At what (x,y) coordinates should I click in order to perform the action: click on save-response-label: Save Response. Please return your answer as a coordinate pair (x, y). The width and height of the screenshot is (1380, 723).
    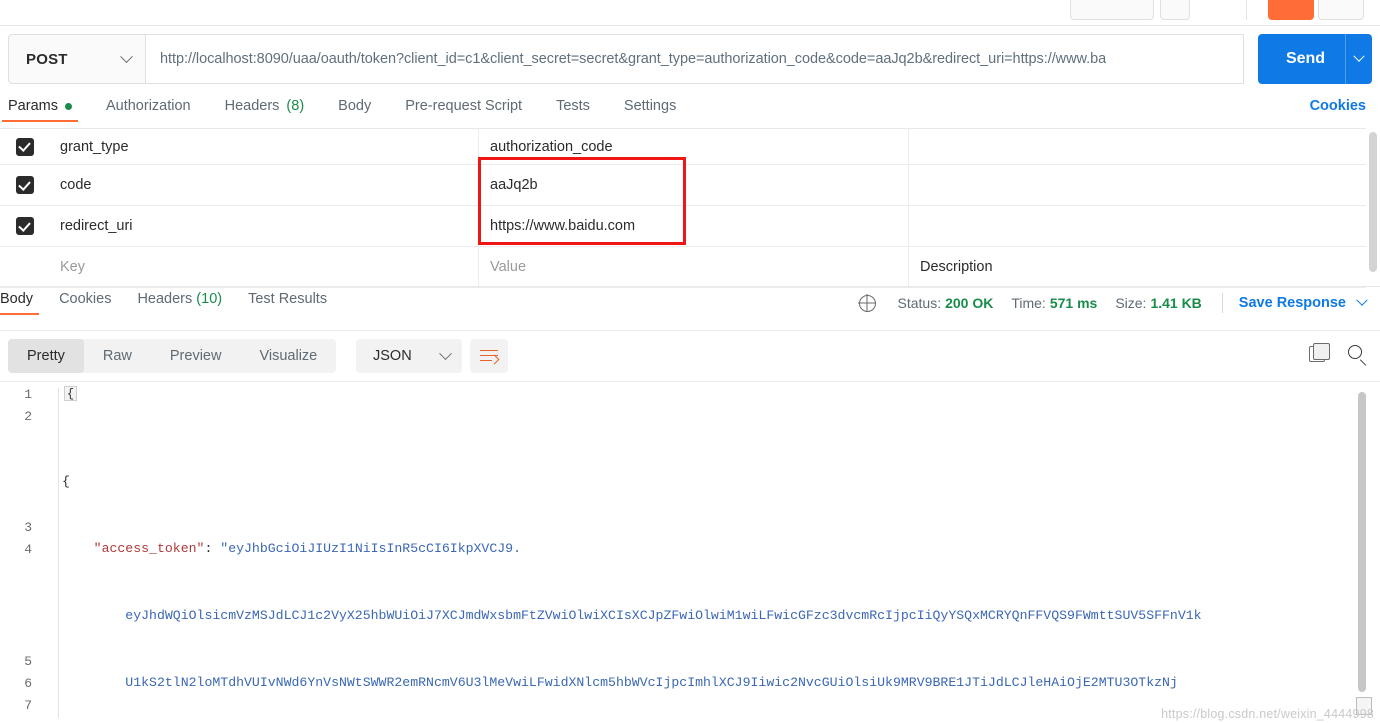
    Looking at the image, I should click on (1292, 303).